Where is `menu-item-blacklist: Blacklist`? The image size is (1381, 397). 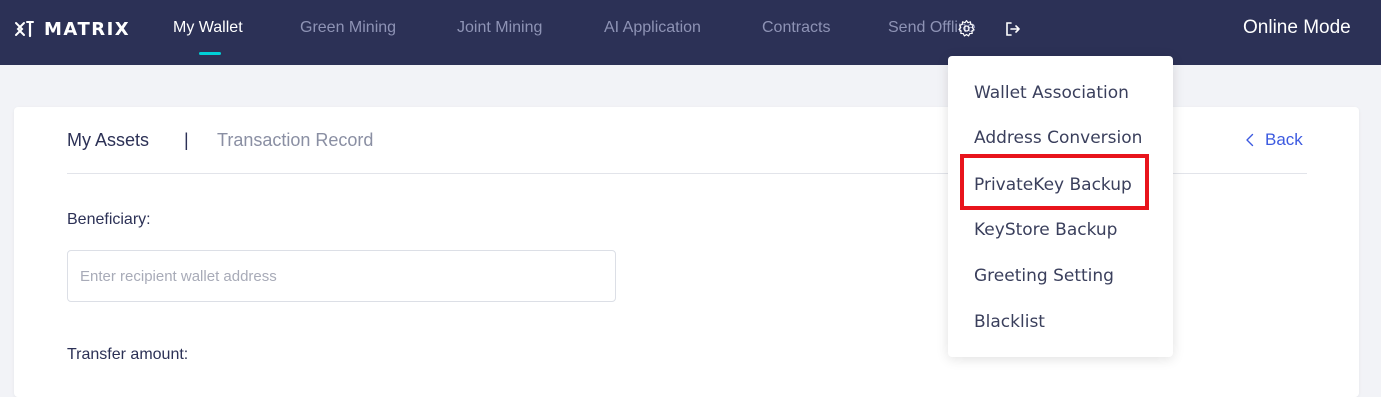 menu-item-blacklist: Blacklist is located at coordinates (1009, 322).